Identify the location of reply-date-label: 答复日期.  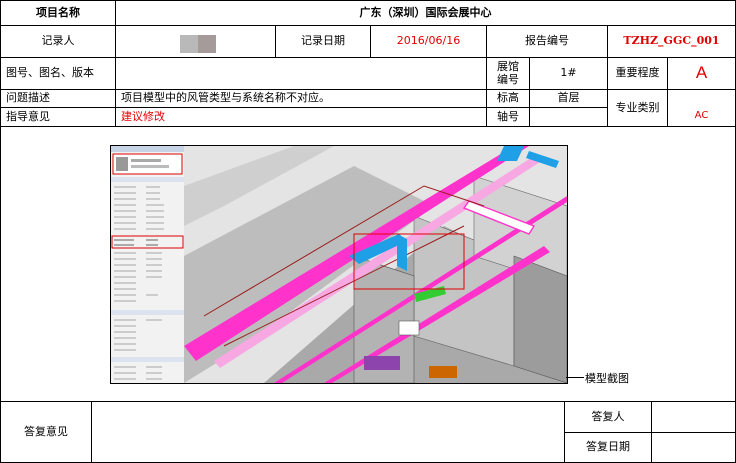
(608, 447).